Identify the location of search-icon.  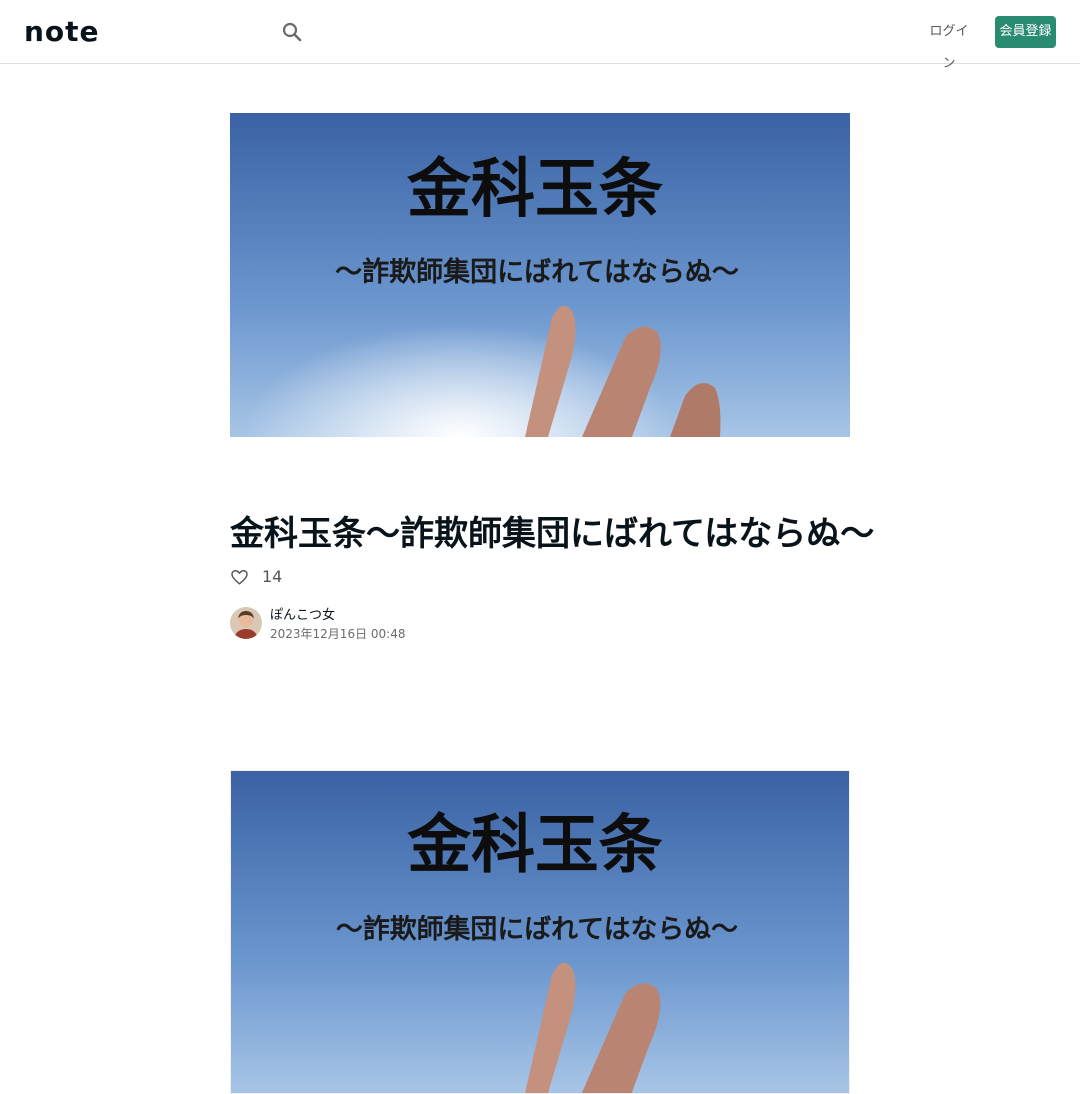
(292, 32).